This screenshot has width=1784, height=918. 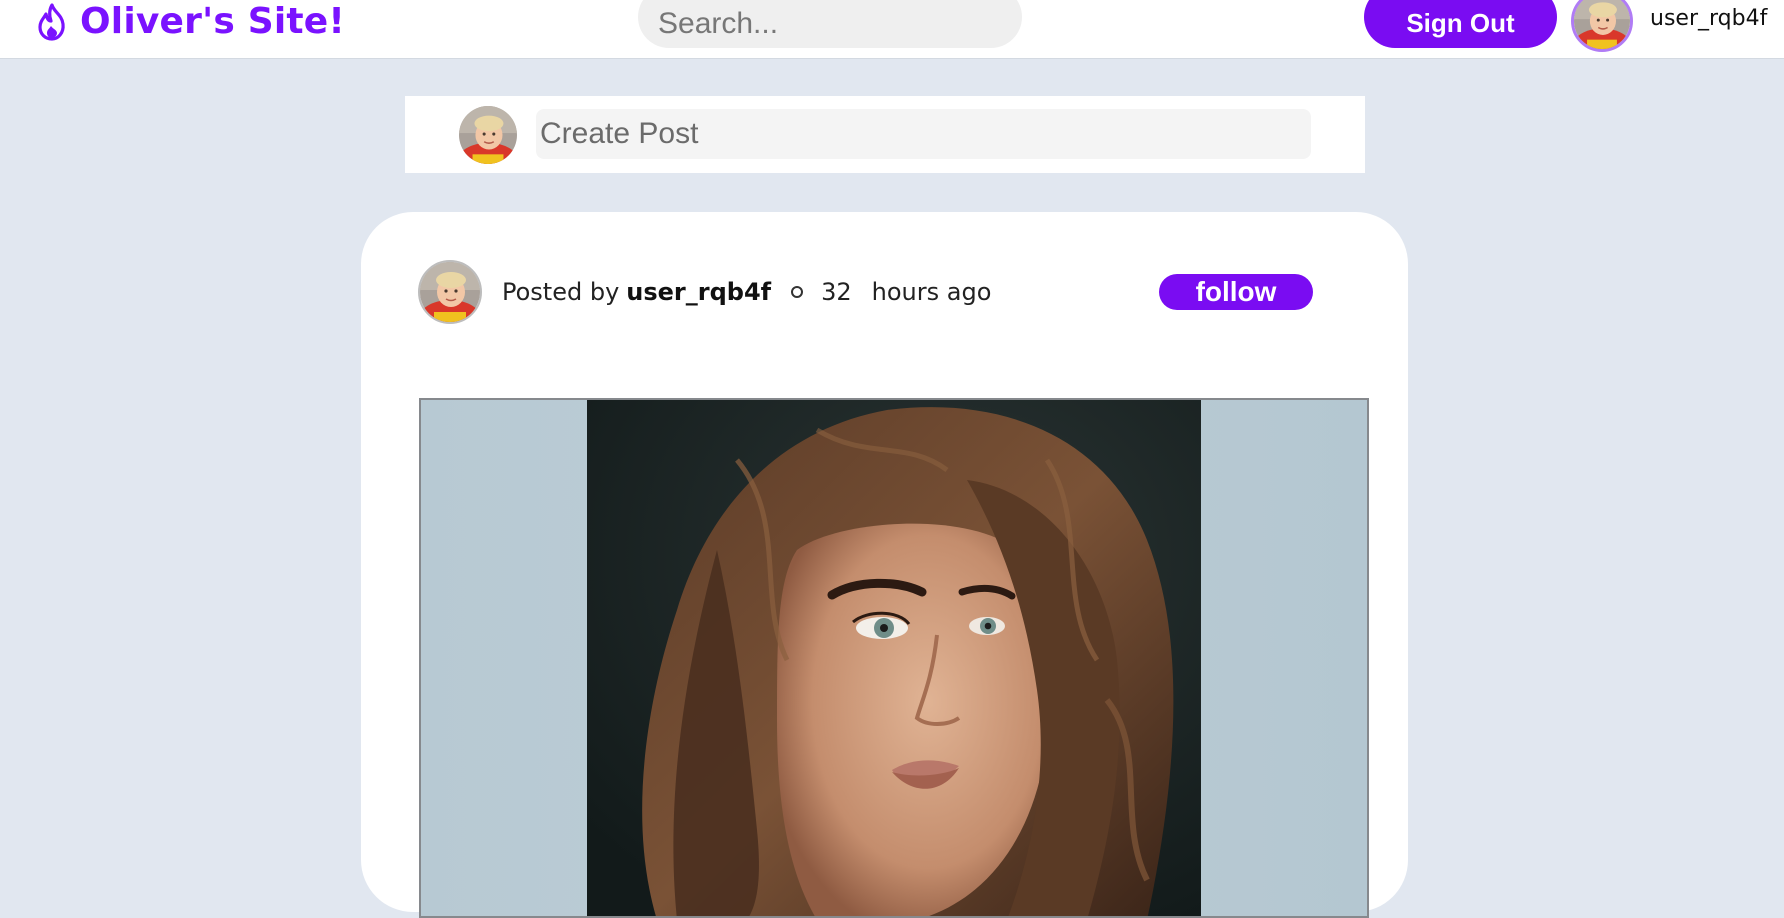 I want to click on brand-link: Oliver's Site!, so click(x=188, y=22).